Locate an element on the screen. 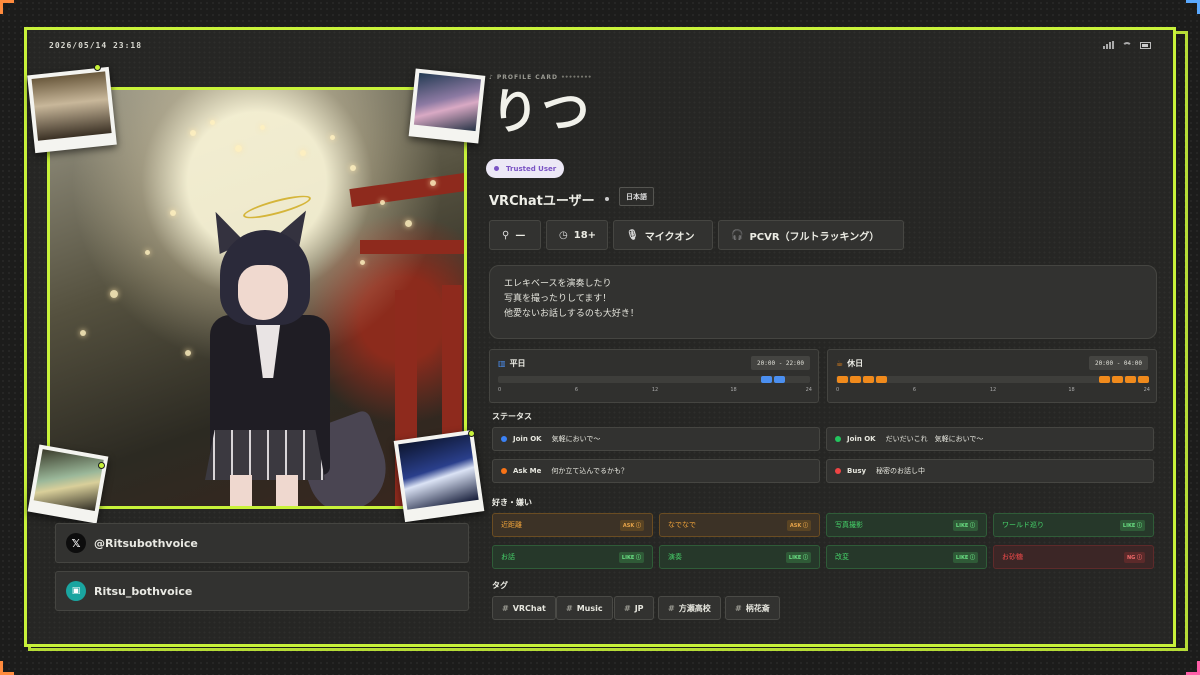  social-handle: Ritsu_bothvoice is located at coordinates (143, 591).